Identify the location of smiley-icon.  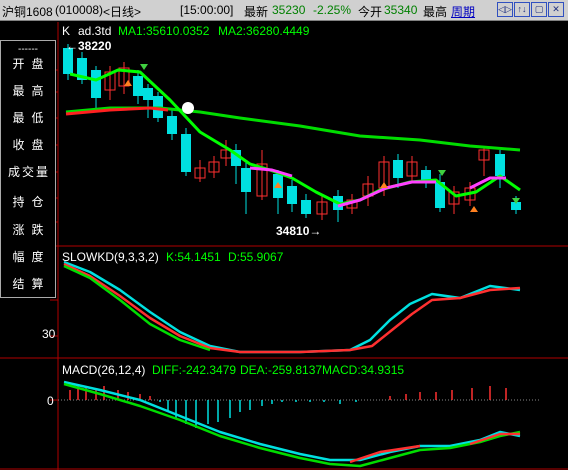
(188, 108).